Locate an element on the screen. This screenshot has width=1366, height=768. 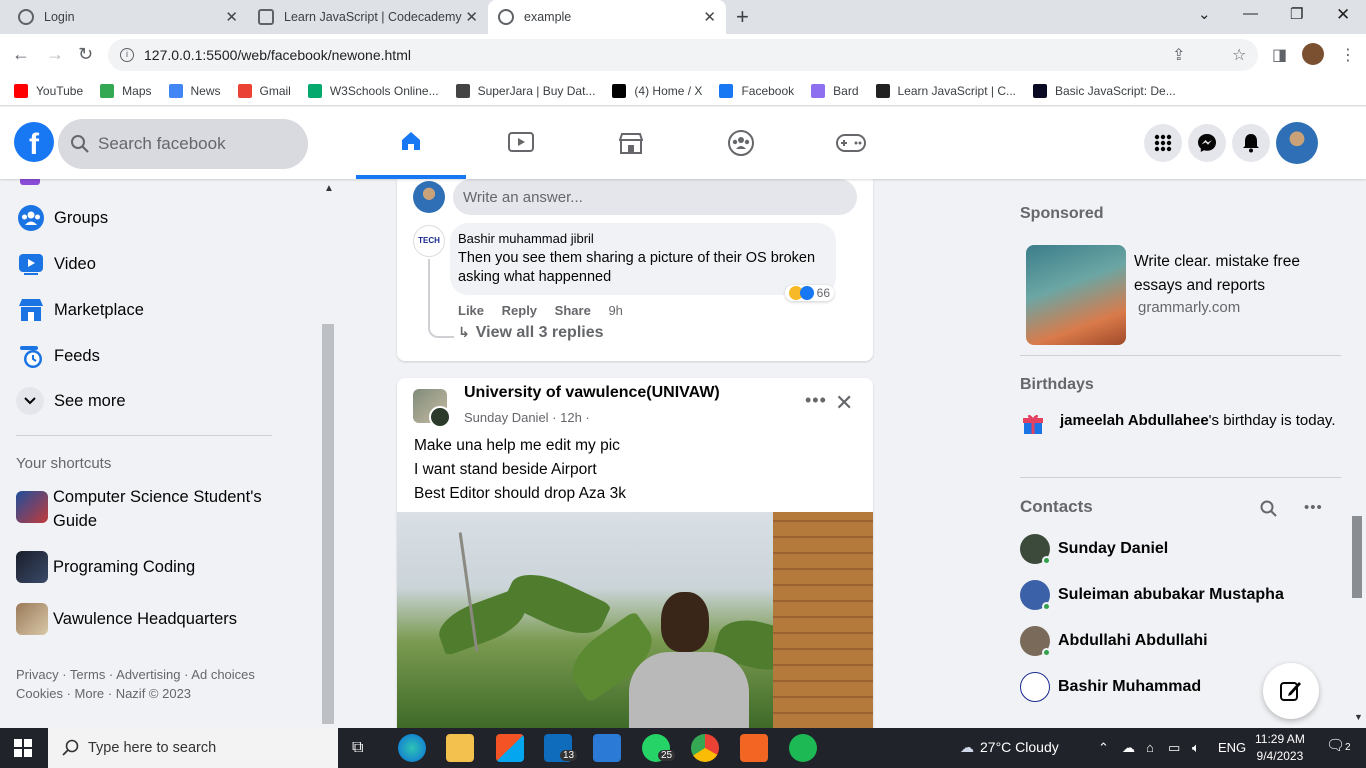
network-icon: ⌂ is located at coordinates (1150, 747).